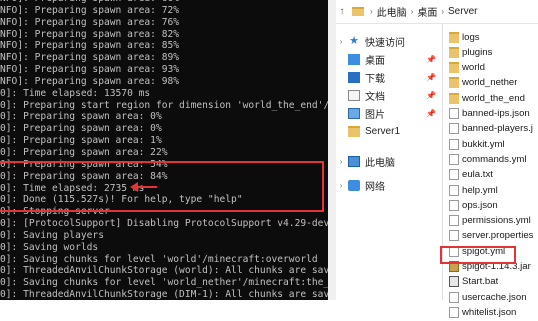 The height and width of the screenshot is (321, 538). Describe the element at coordinates (90, 34) in the screenshot. I see `console-line: NFO]: Preparing spawn area: 82%` at that location.